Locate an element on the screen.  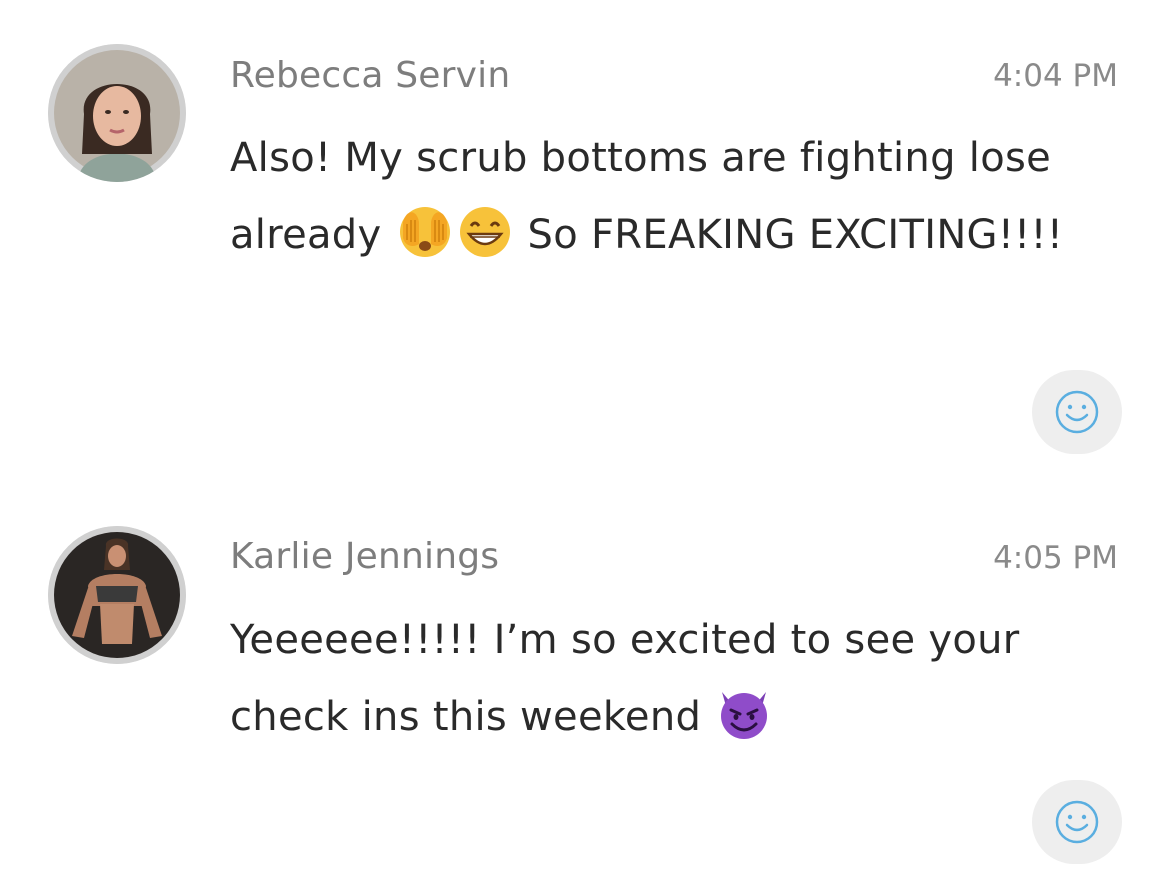
smiling-devil-emoji is located at coordinates (744, 715).